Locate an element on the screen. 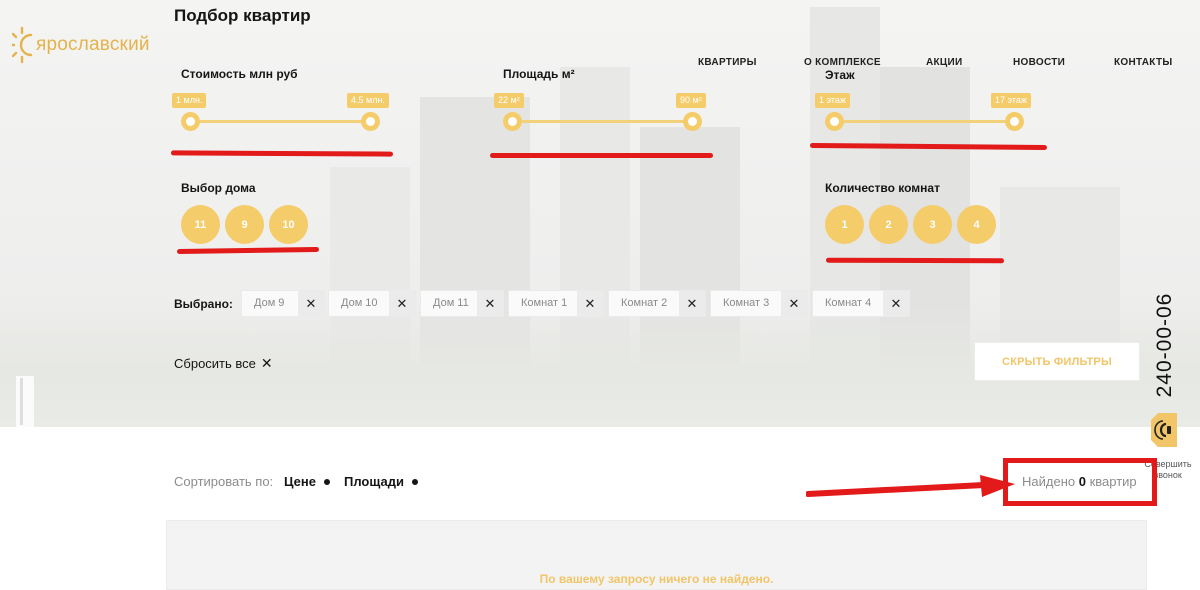  reset-all-label: Сбросить все is located at coordinates (215, 363).